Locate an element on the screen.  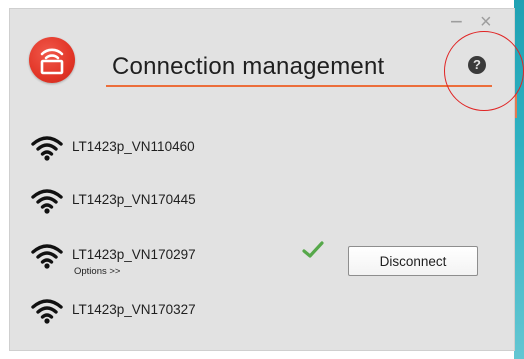
desktop-edge-accent is located at coordinates (515, 106).